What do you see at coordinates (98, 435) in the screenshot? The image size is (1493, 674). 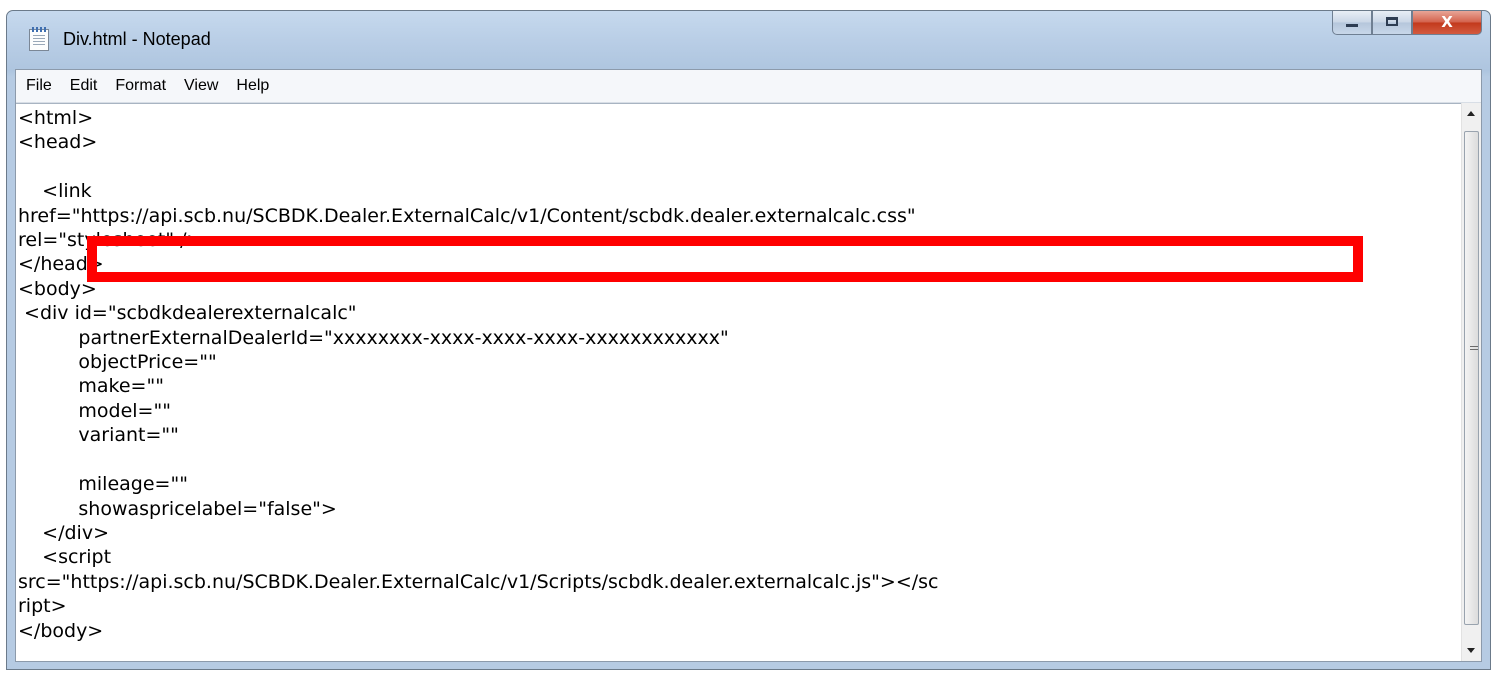 I see `code-line: variant=""` at bounding box center [98, 435].